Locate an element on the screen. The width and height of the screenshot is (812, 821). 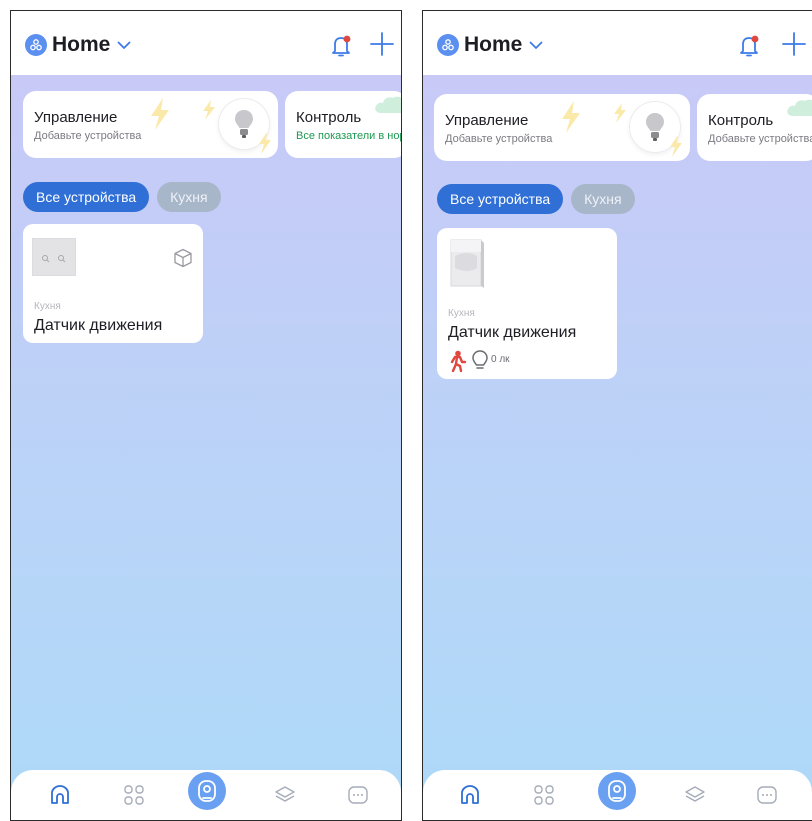
device-card-motion-sensor: Кухня Датчик движения is located at coordinates (113, 283).